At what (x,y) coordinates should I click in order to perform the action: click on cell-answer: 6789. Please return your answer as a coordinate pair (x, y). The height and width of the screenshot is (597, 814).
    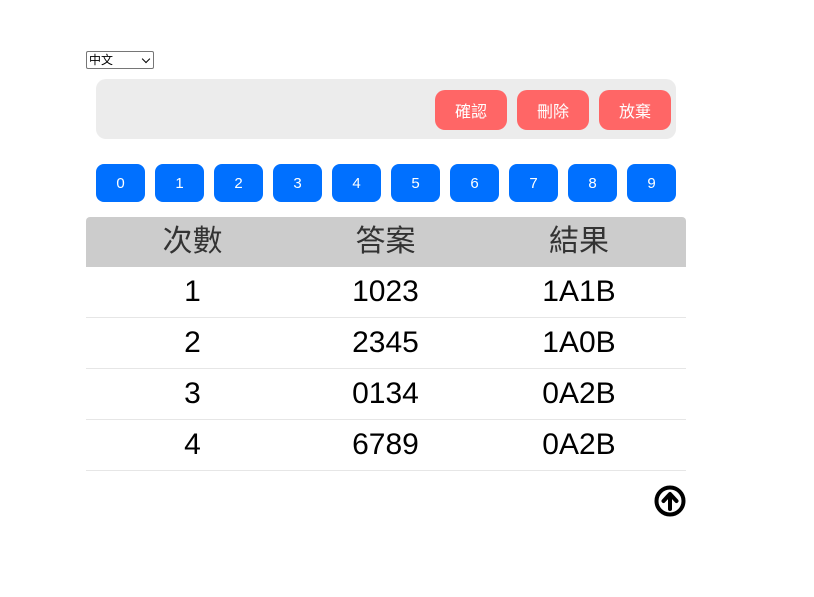
    Looking at the image, I should click on (385, 444).